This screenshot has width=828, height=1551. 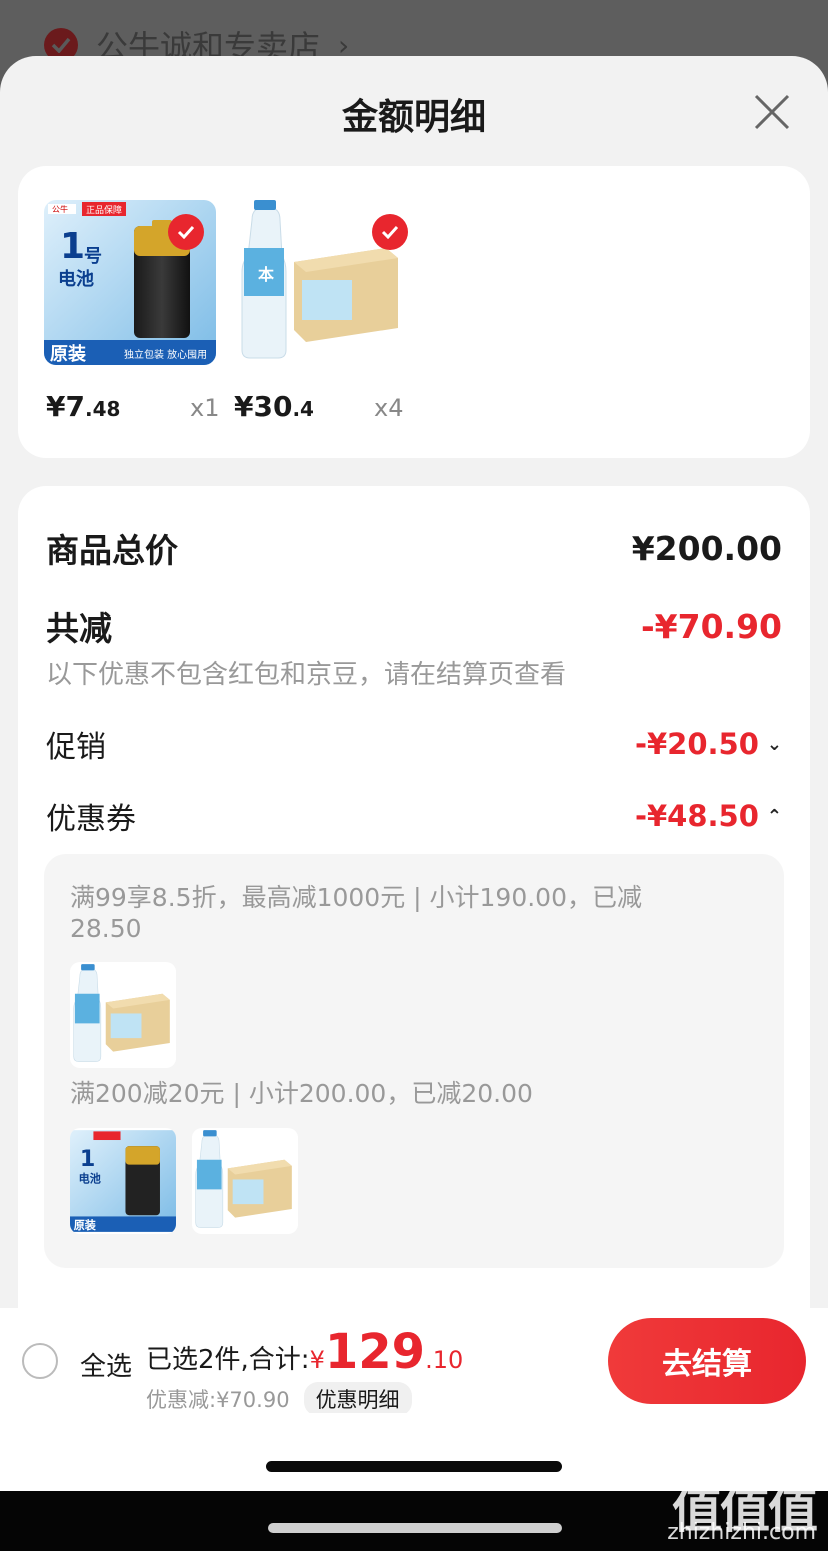 I want to click on sheet-title: 金额明细, so click(x=413, y=117).